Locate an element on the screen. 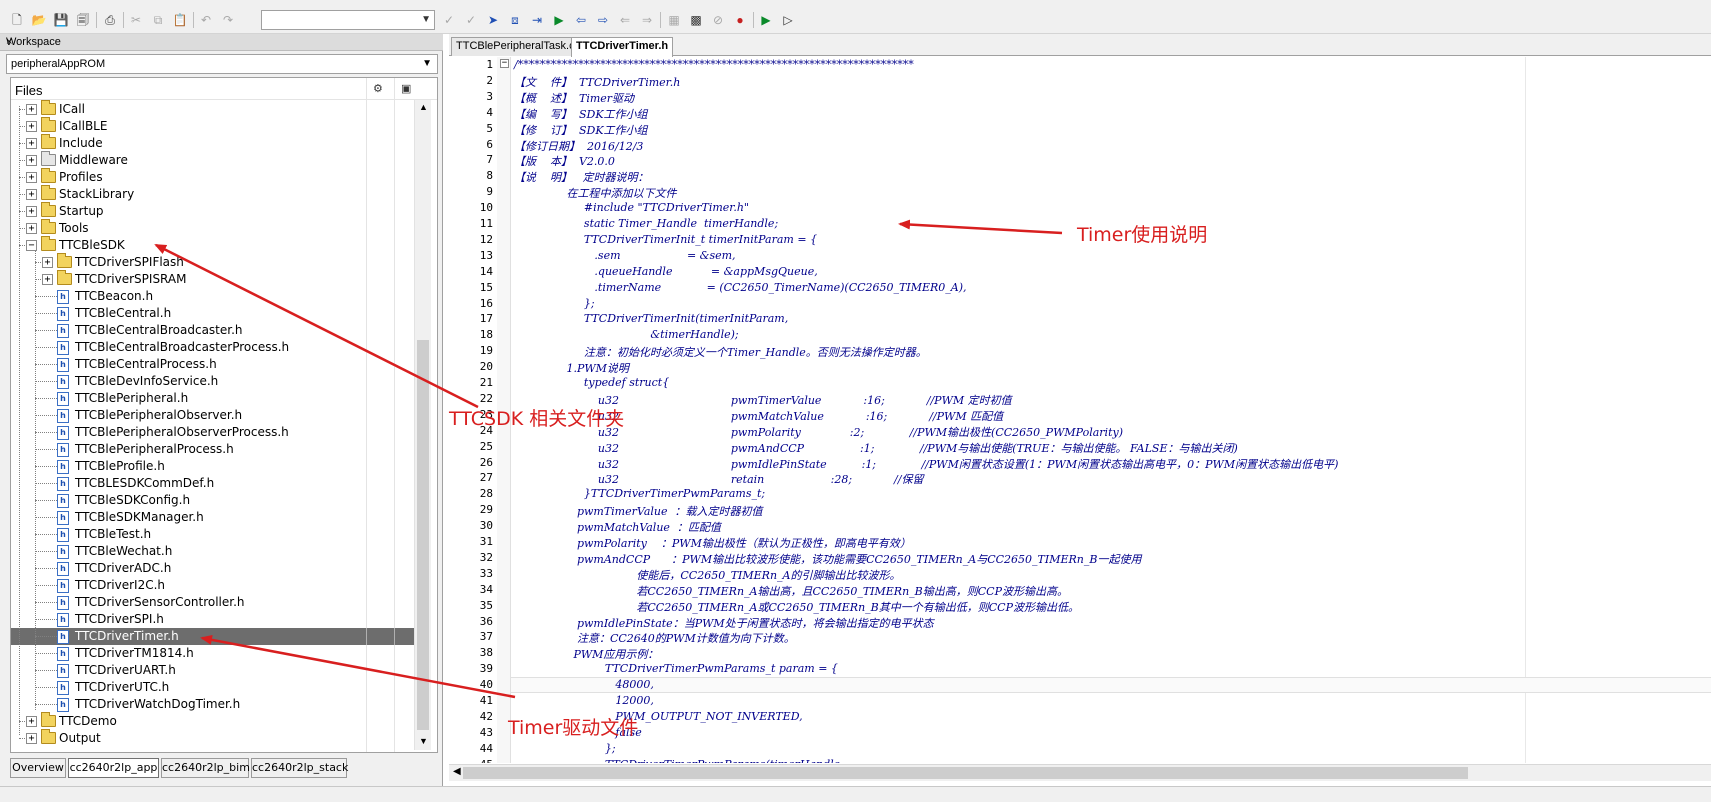 Image resolution: width=1711 pixels, height=802 pixels. arrow-timer-driver is located at coordinates (358, 666).